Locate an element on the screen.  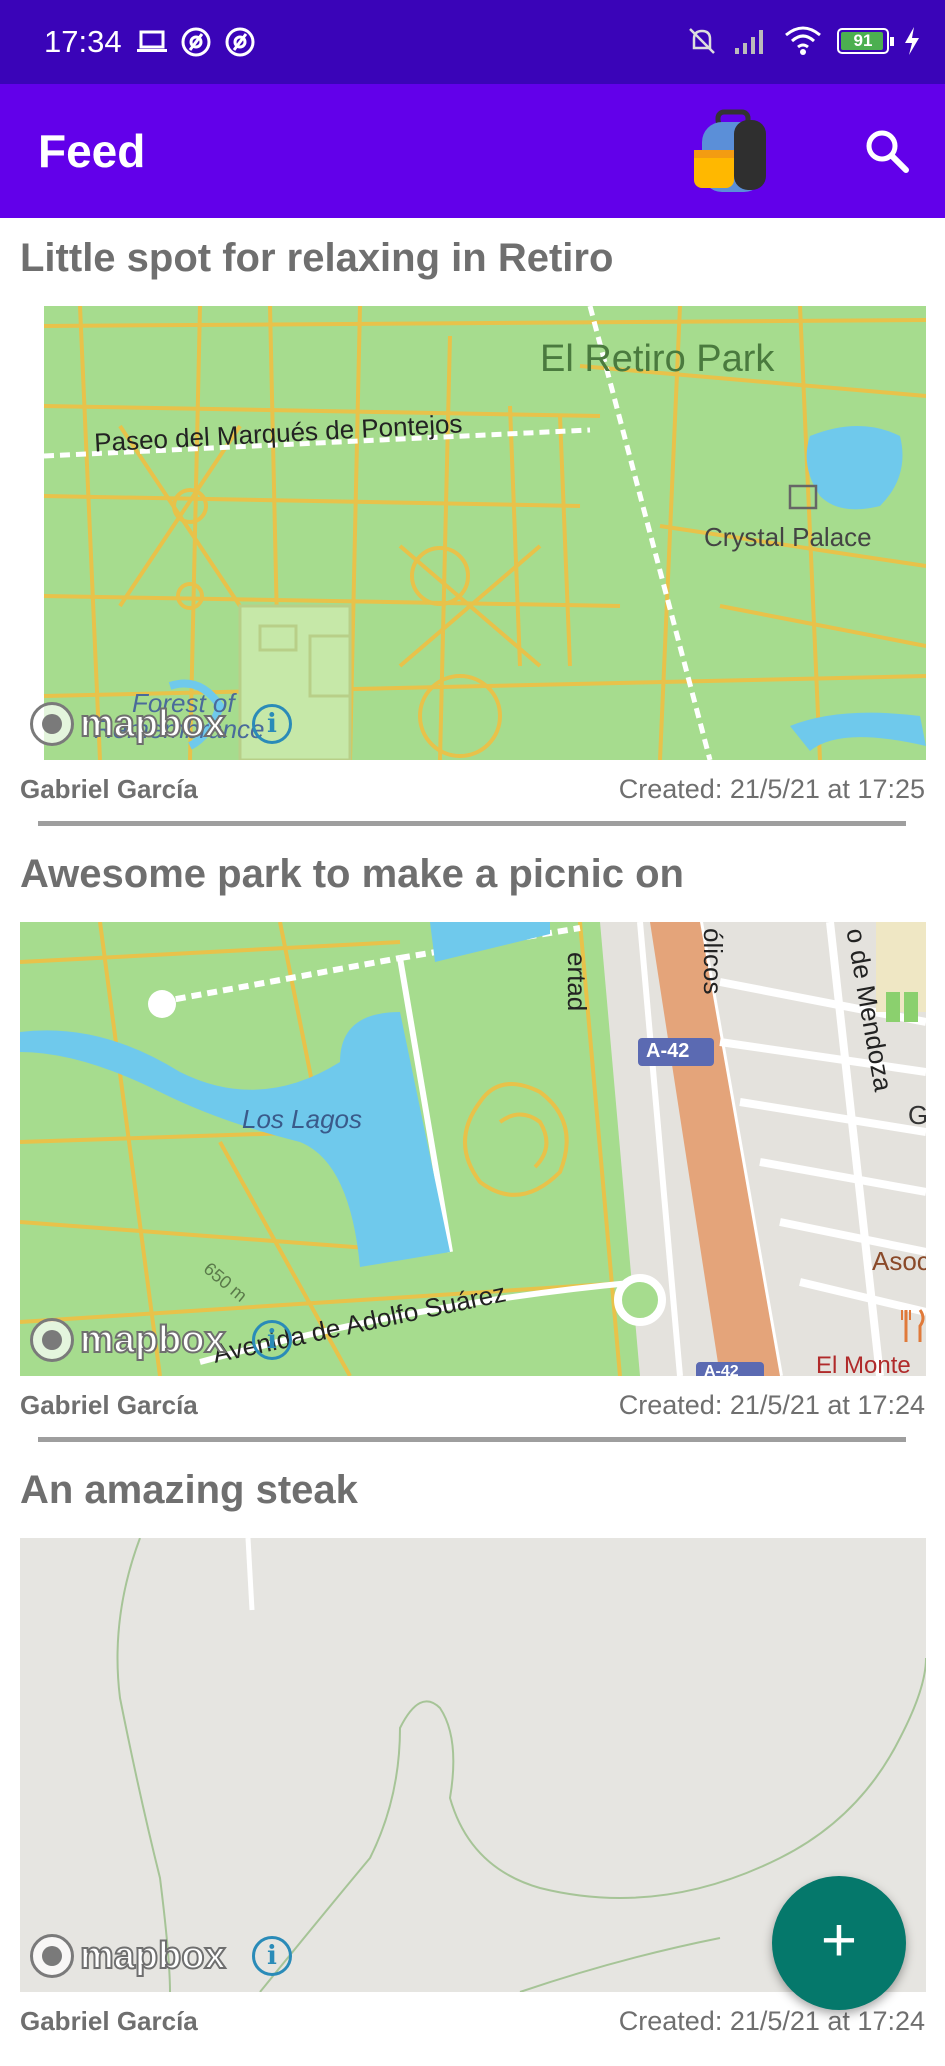
status-time: 17:34 is located at coordinates (83, 41).